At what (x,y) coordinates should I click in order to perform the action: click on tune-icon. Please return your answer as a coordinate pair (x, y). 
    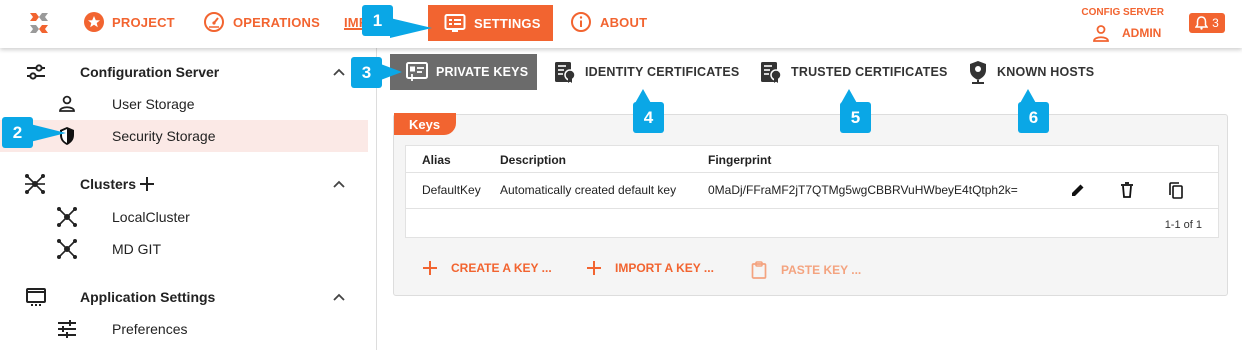
    Looking at the image, I should click on (36, 72).